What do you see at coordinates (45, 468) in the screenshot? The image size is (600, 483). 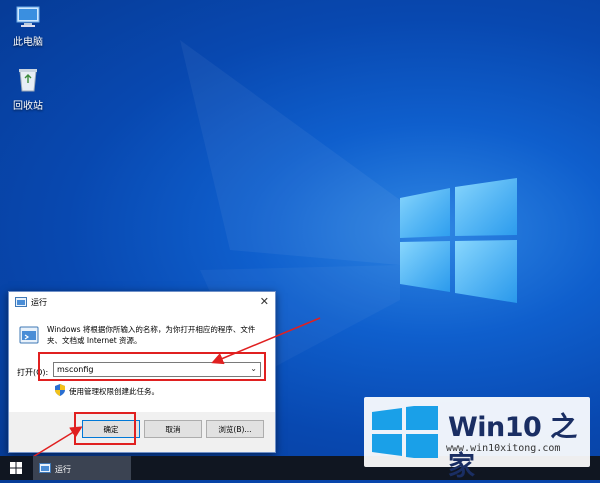 I see `run-app-icon` at bounding box center [45, 468].